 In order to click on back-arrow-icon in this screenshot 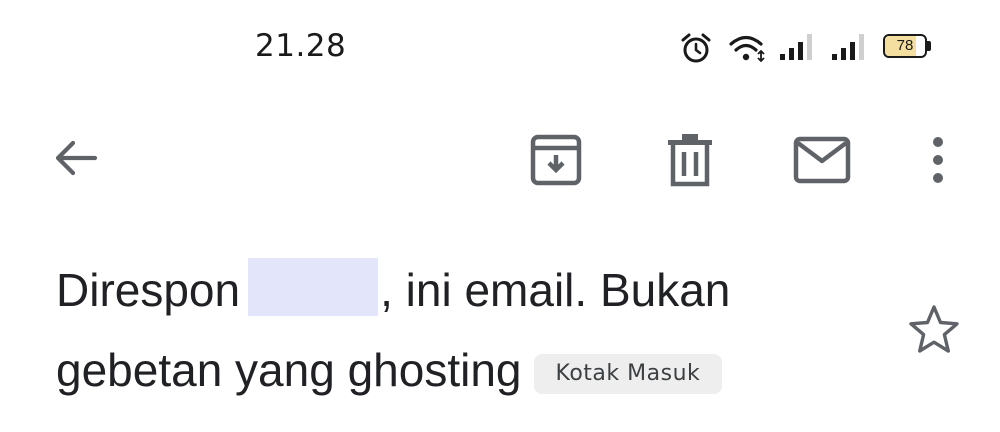, I will do `click(76, 158)`.